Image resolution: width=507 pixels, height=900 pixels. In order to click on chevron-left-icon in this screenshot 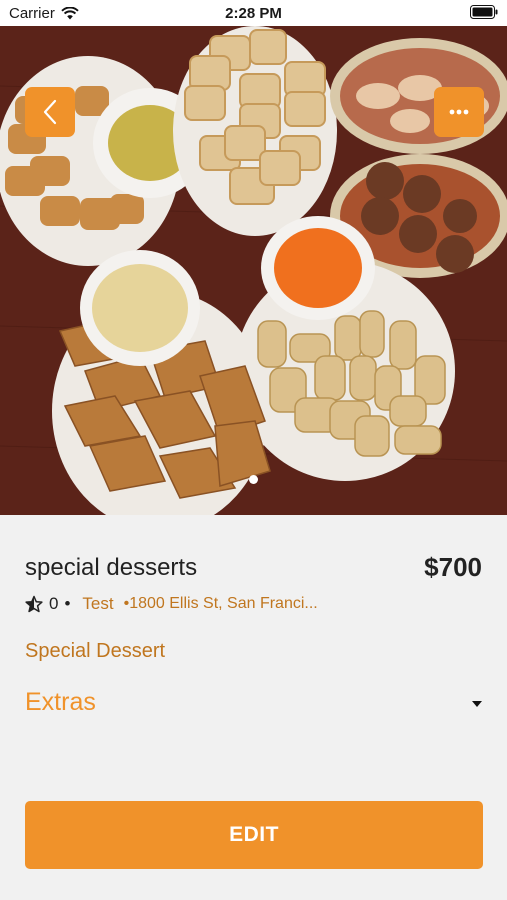, I will do `click(50, 112)`.